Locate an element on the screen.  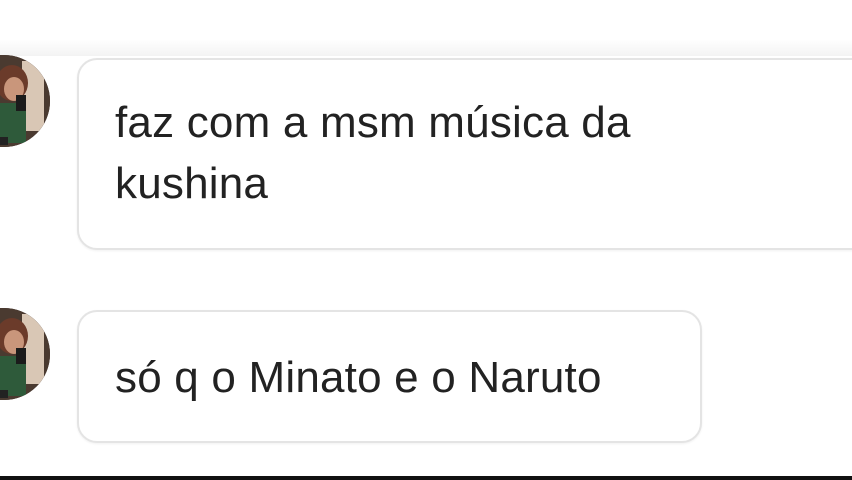
previous-content-fade is located at coordinates (426, 28).